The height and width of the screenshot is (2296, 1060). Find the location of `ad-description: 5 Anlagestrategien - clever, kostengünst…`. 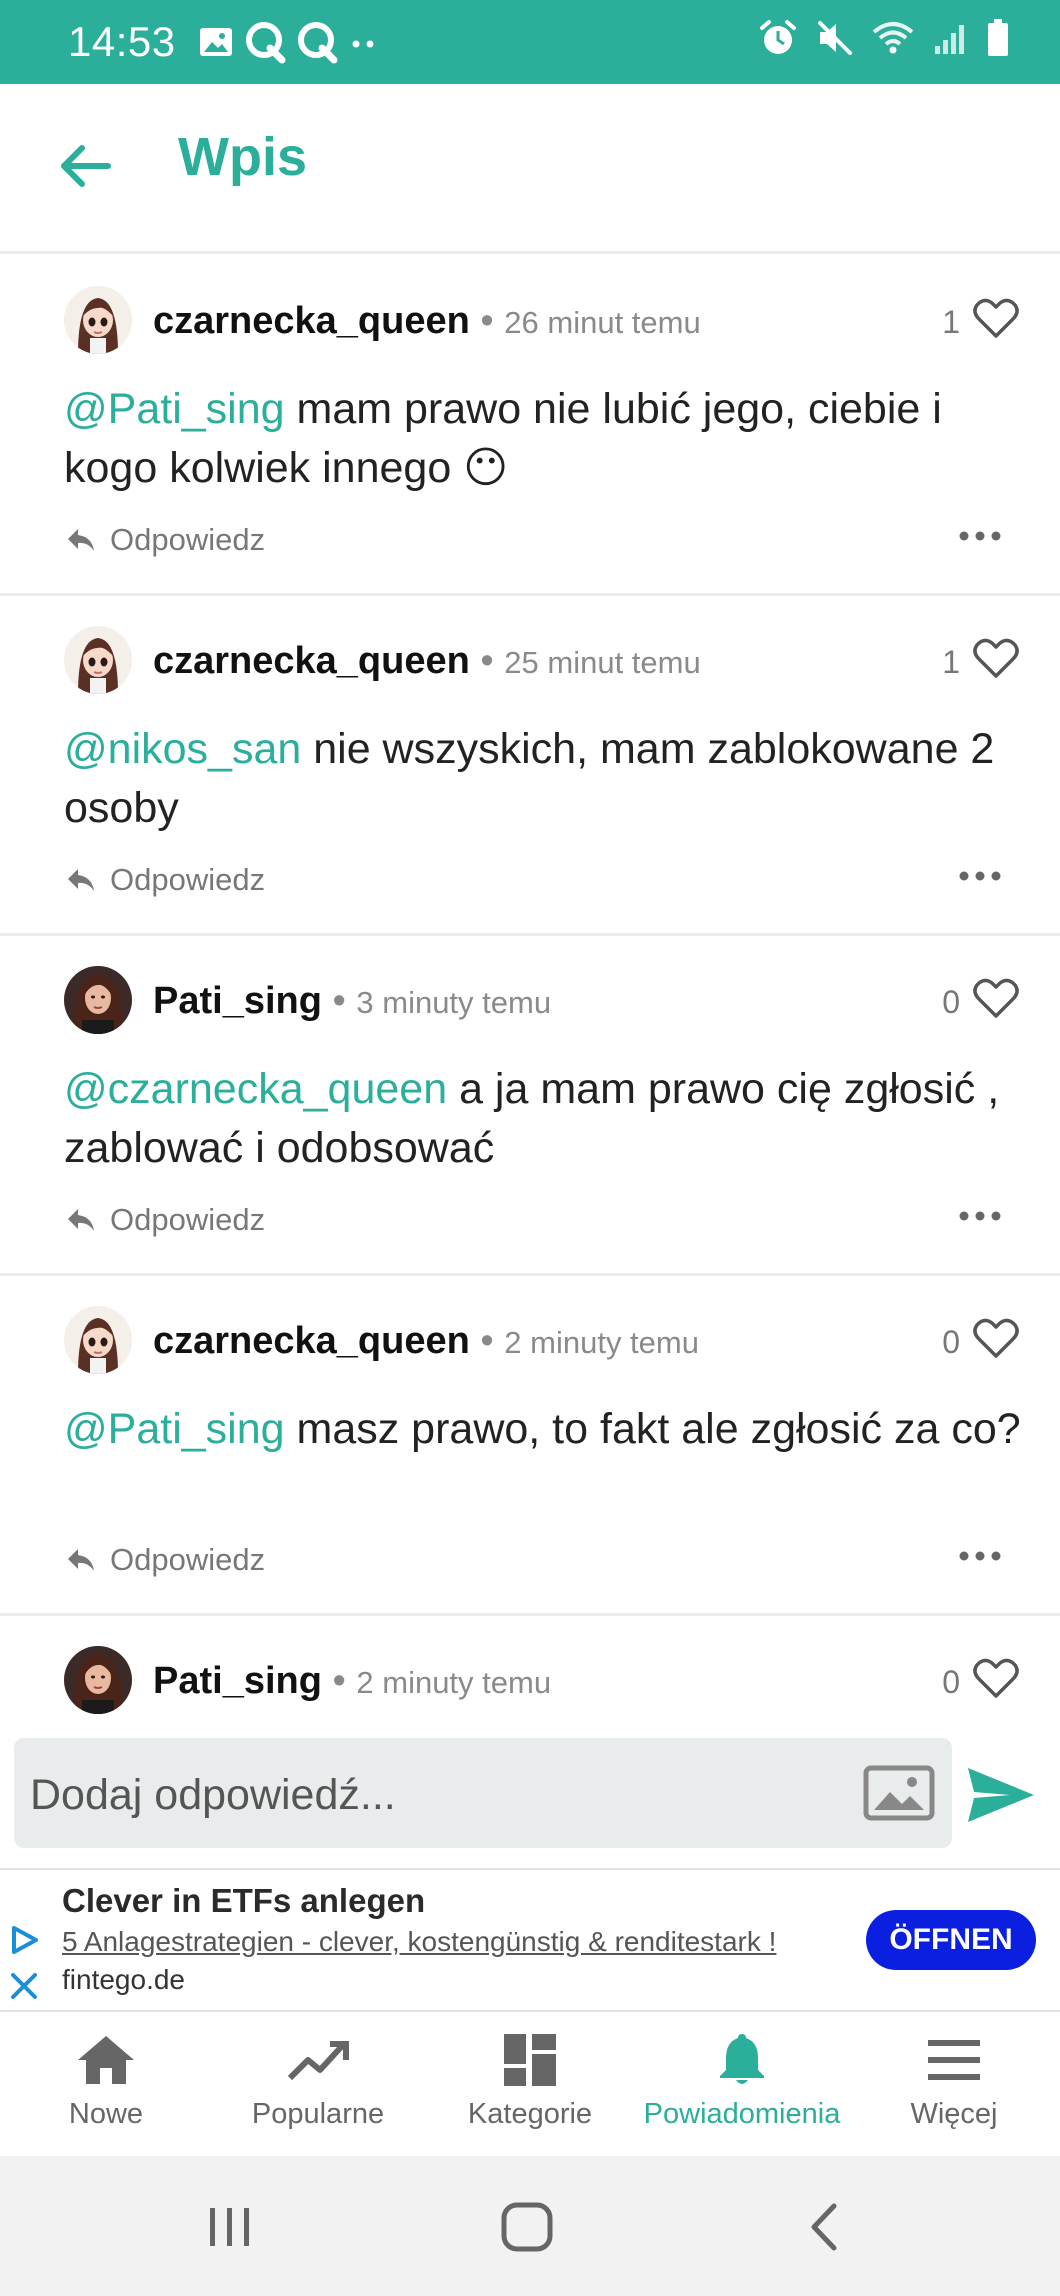

ad-description: 5 Anlagestrategien - clever, kostengünst… is located at coordinates (419, 1942).